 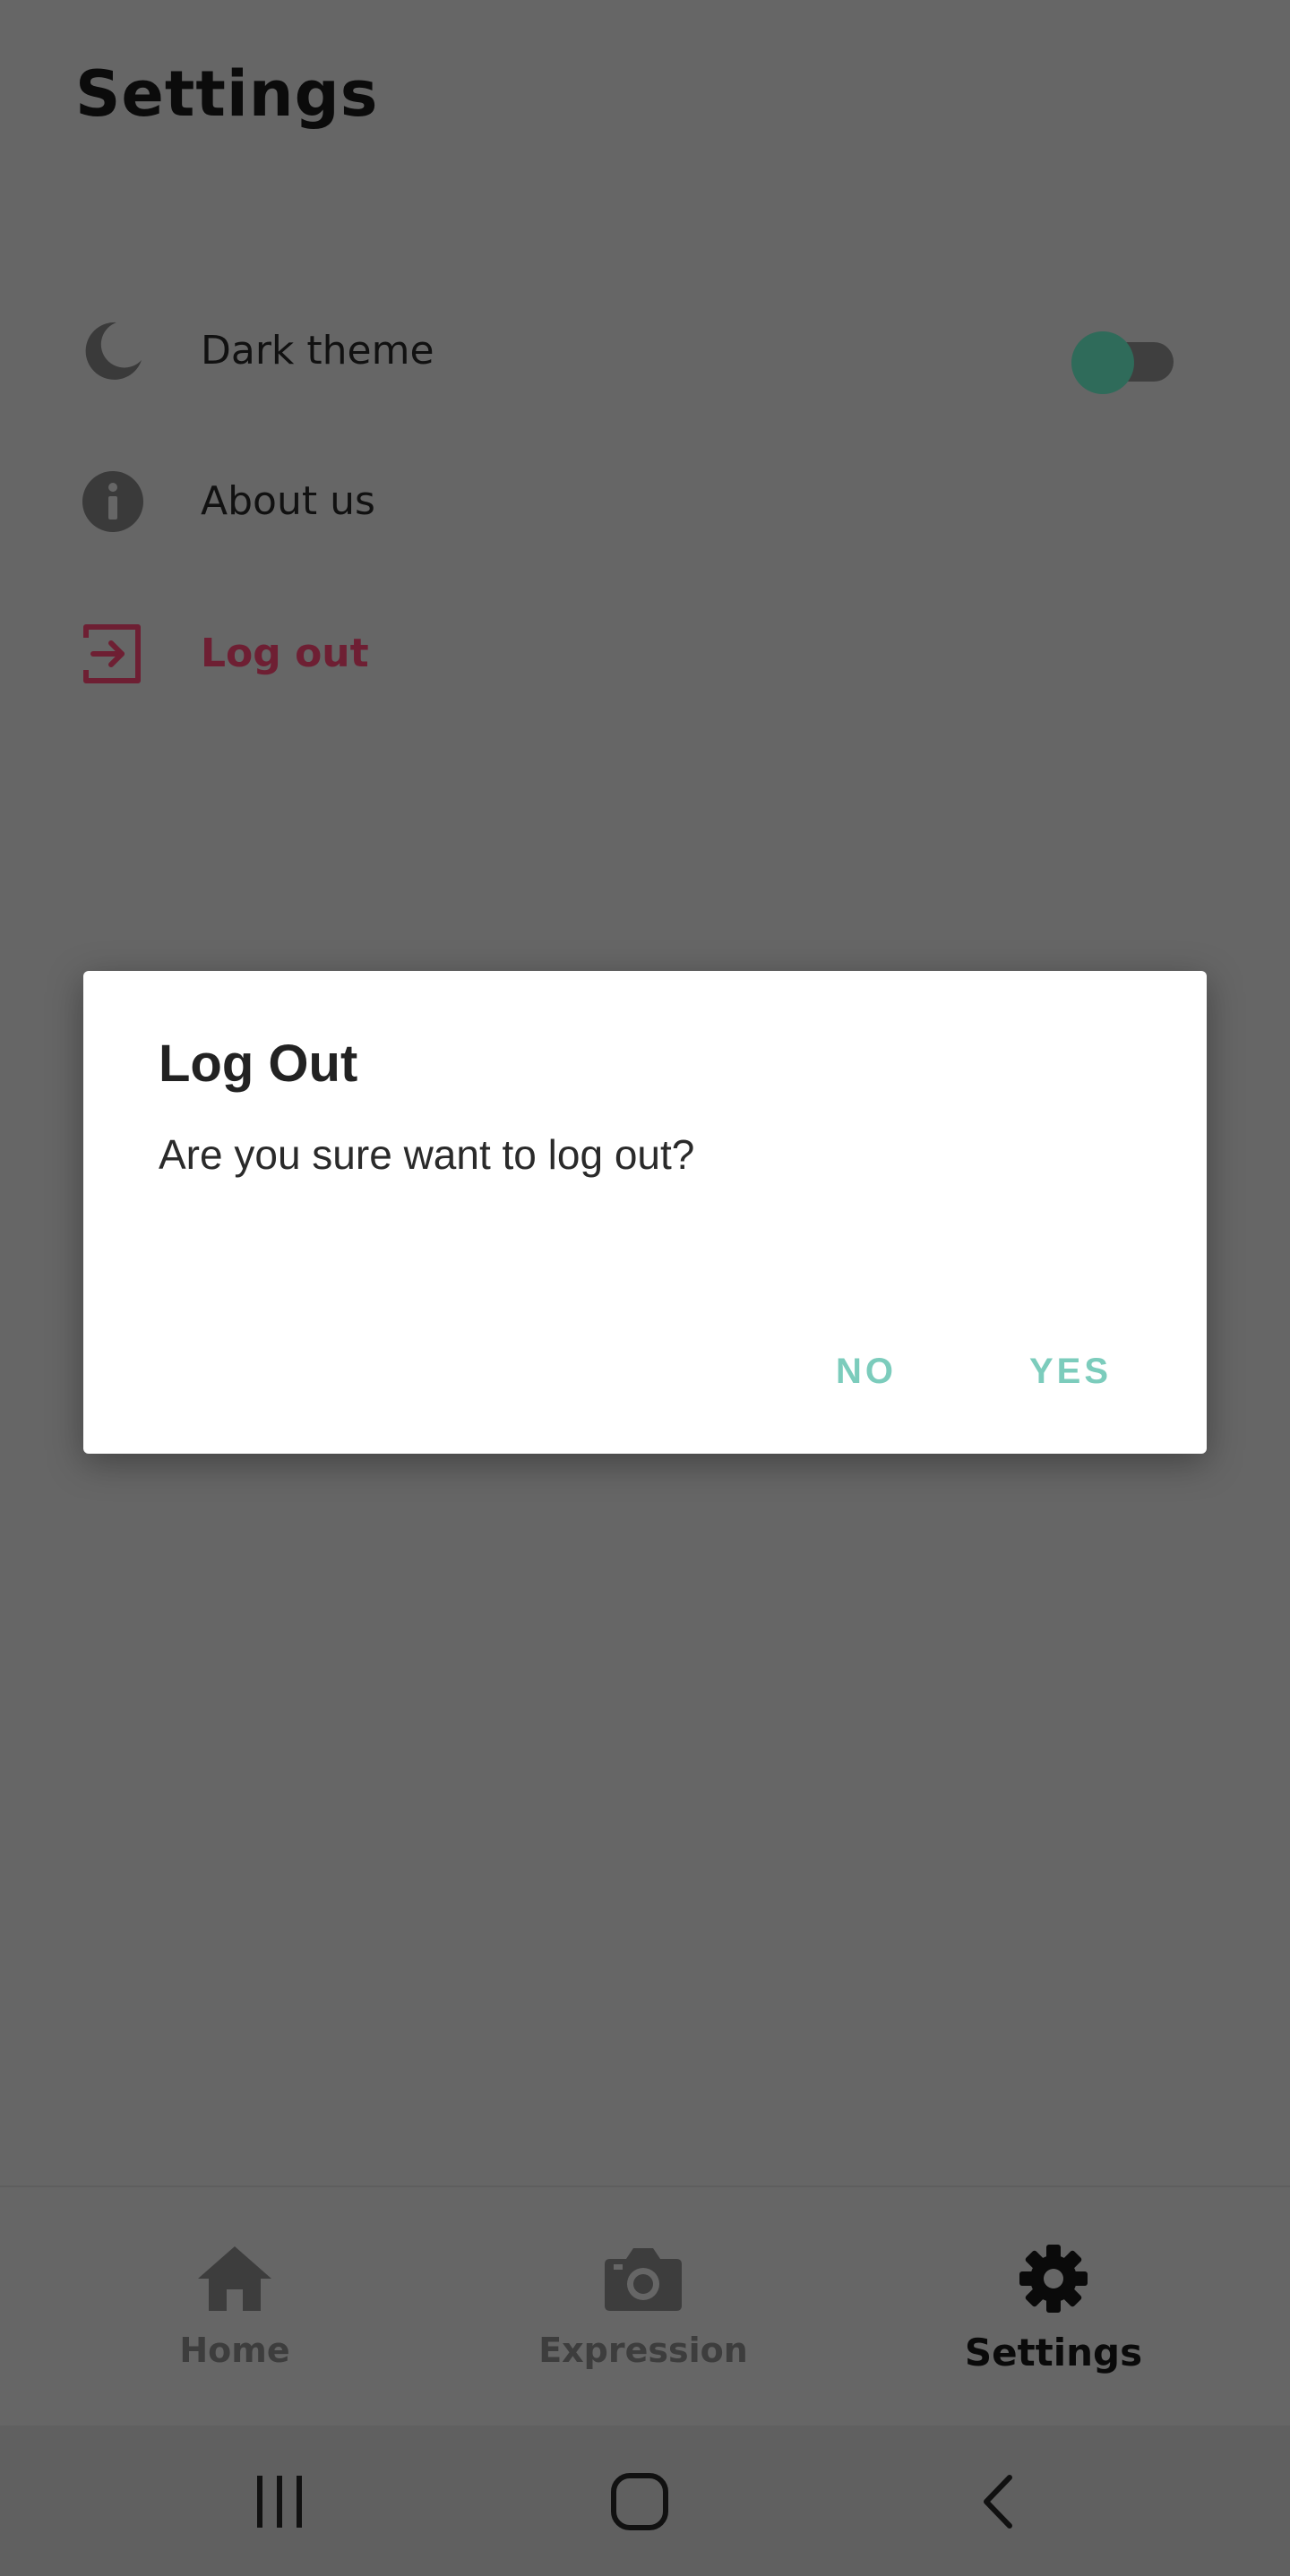 I want to click on info-icon, so click(x=112, y=501).